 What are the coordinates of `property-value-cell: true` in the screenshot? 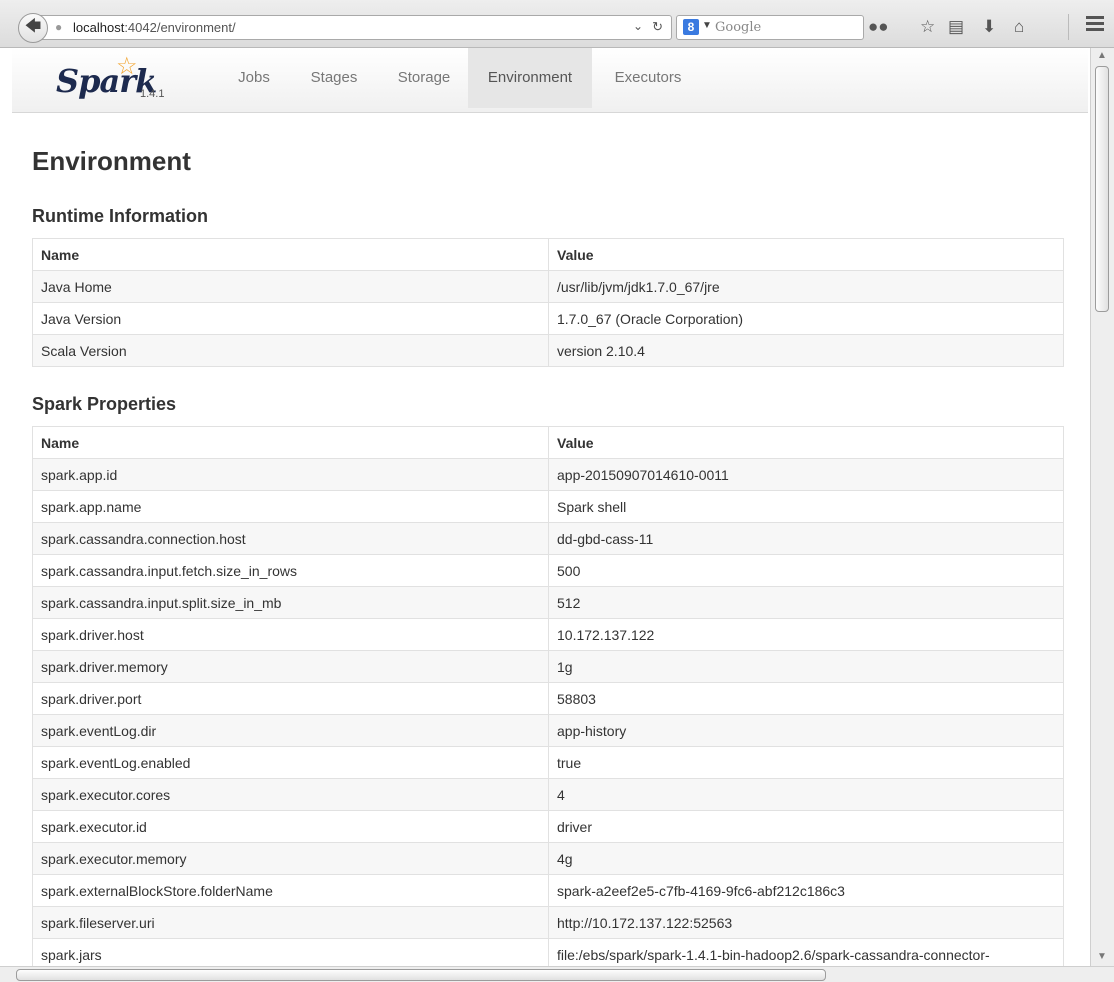 It's located at (806, 762).